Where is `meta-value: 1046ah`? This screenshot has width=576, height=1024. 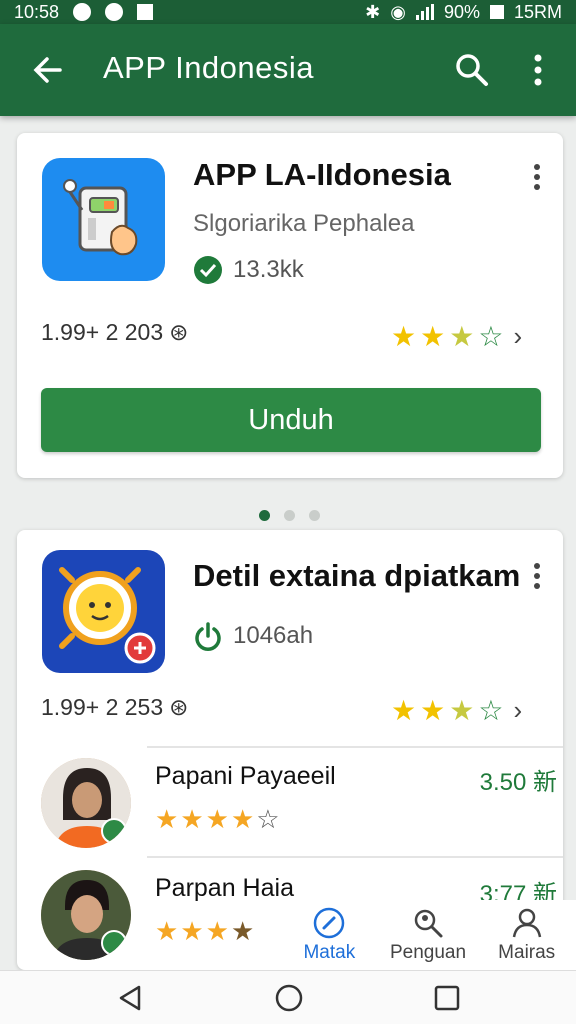 meta-value: 1046ah is located at coordinates (273, 635).